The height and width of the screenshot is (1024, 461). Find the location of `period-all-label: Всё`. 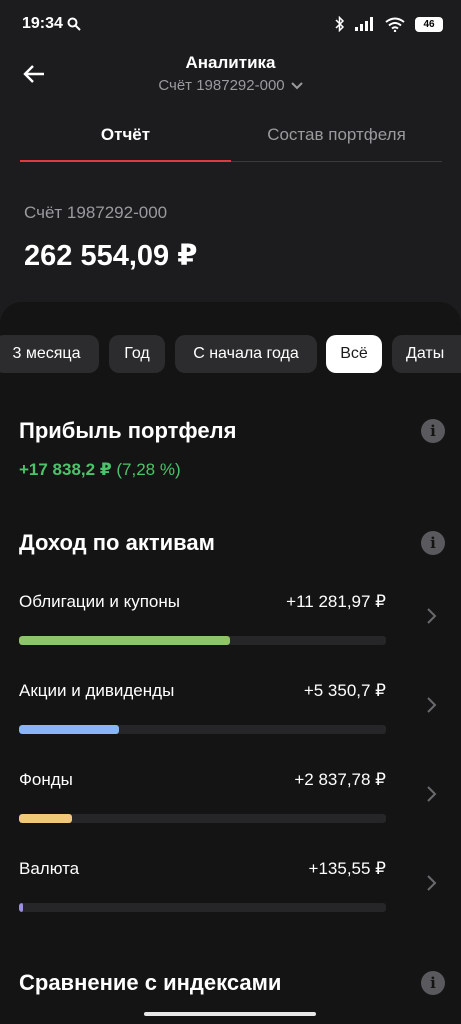

period-all-label: Всё is located at coordinates (354, 353).